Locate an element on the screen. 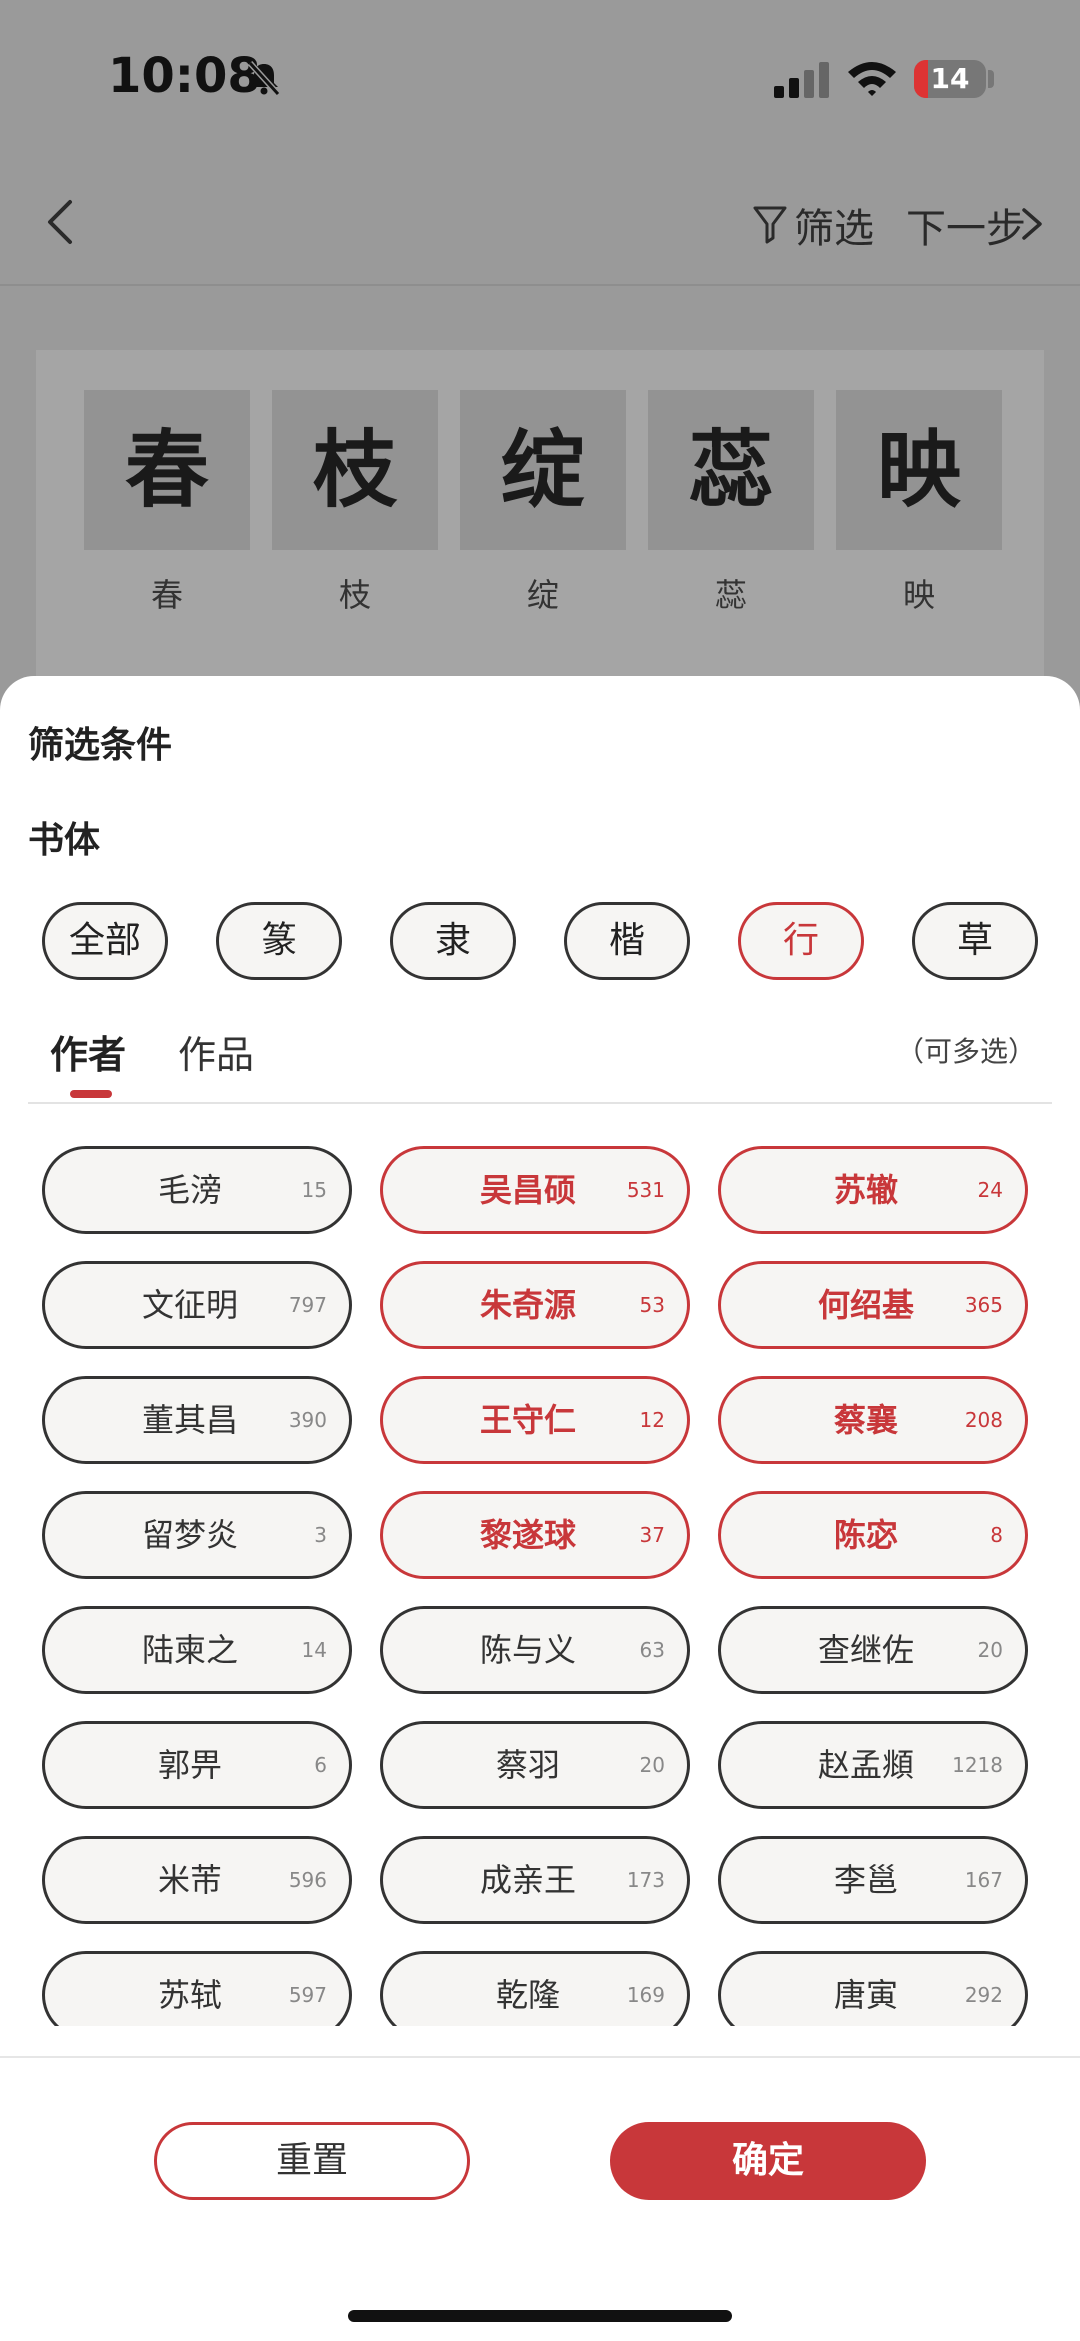 The height and width of the screenshot is (2341, 1080). style-chip-running: 行 is located at coordinates (801, 941).